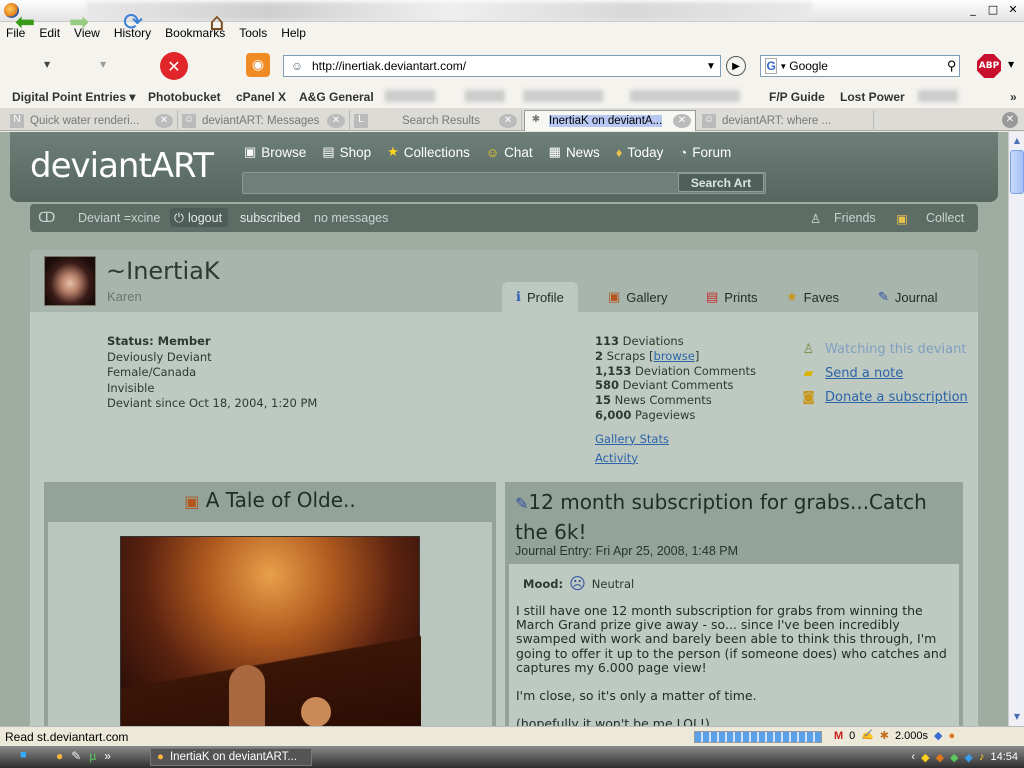  Describe the element at coordinates (771, 66) in the screenshot. I see `google-icon: G` at that location.